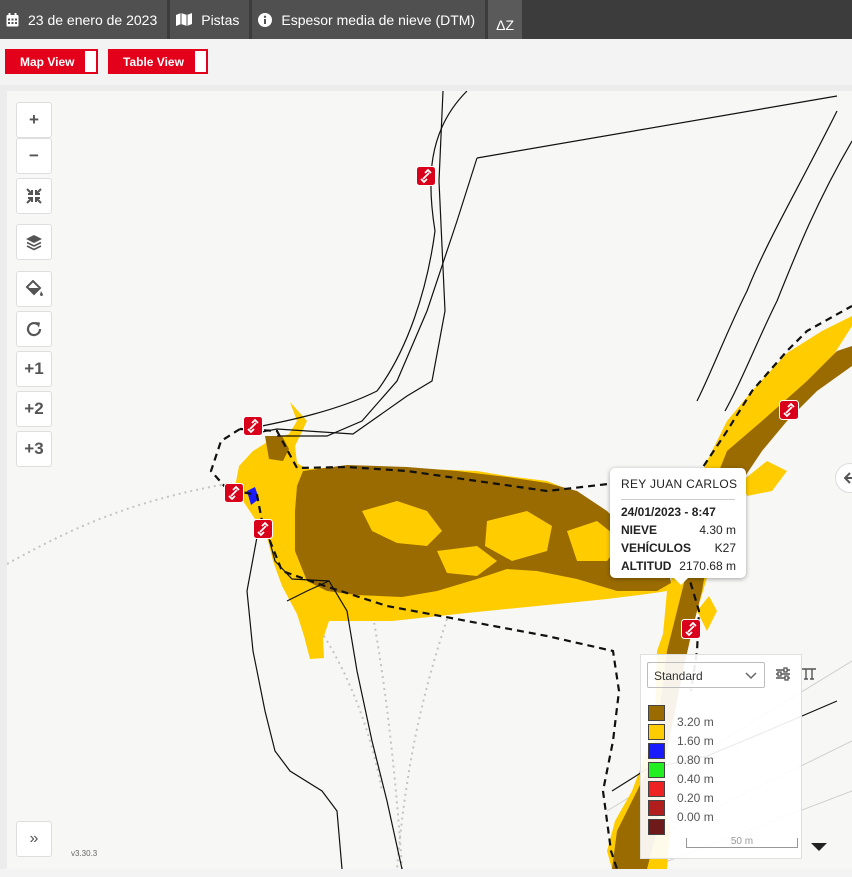 The width and height of the screenshot is (852, 877). I want to click on zoom-in-button: +, so click(34, 120).